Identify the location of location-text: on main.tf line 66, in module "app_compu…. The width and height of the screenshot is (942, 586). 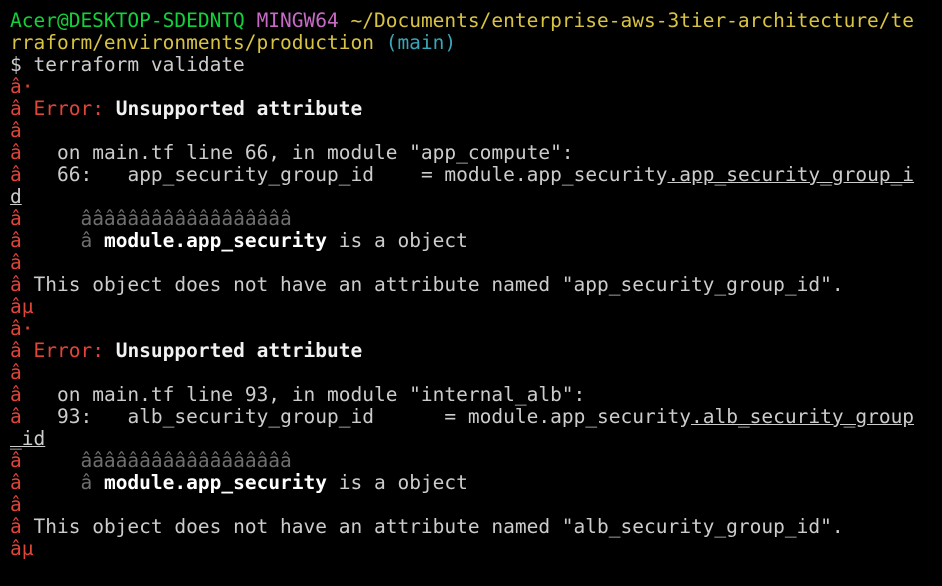
(315, 152).